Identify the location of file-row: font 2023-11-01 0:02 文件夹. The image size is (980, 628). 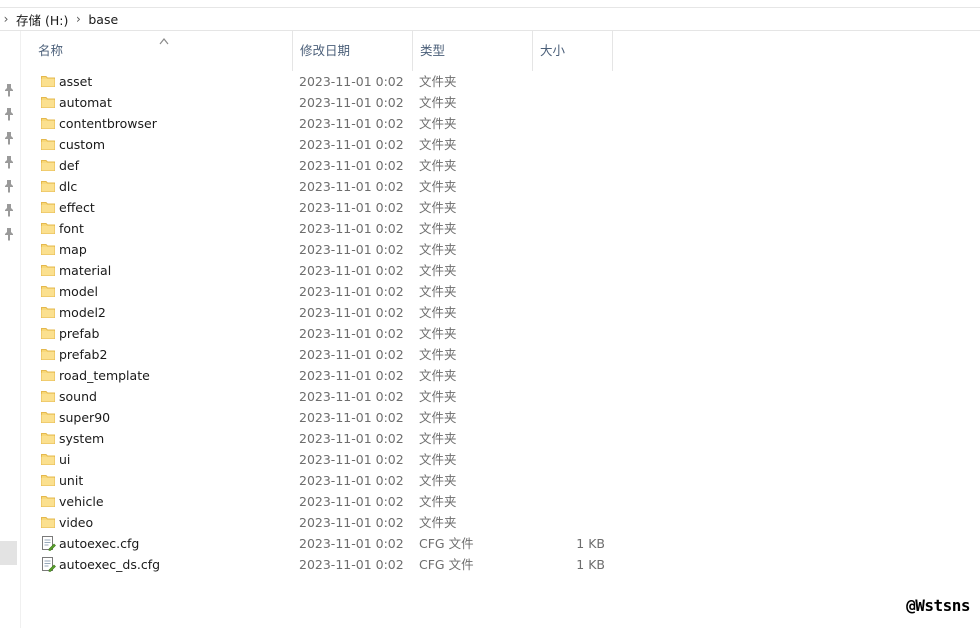
(340, 228).